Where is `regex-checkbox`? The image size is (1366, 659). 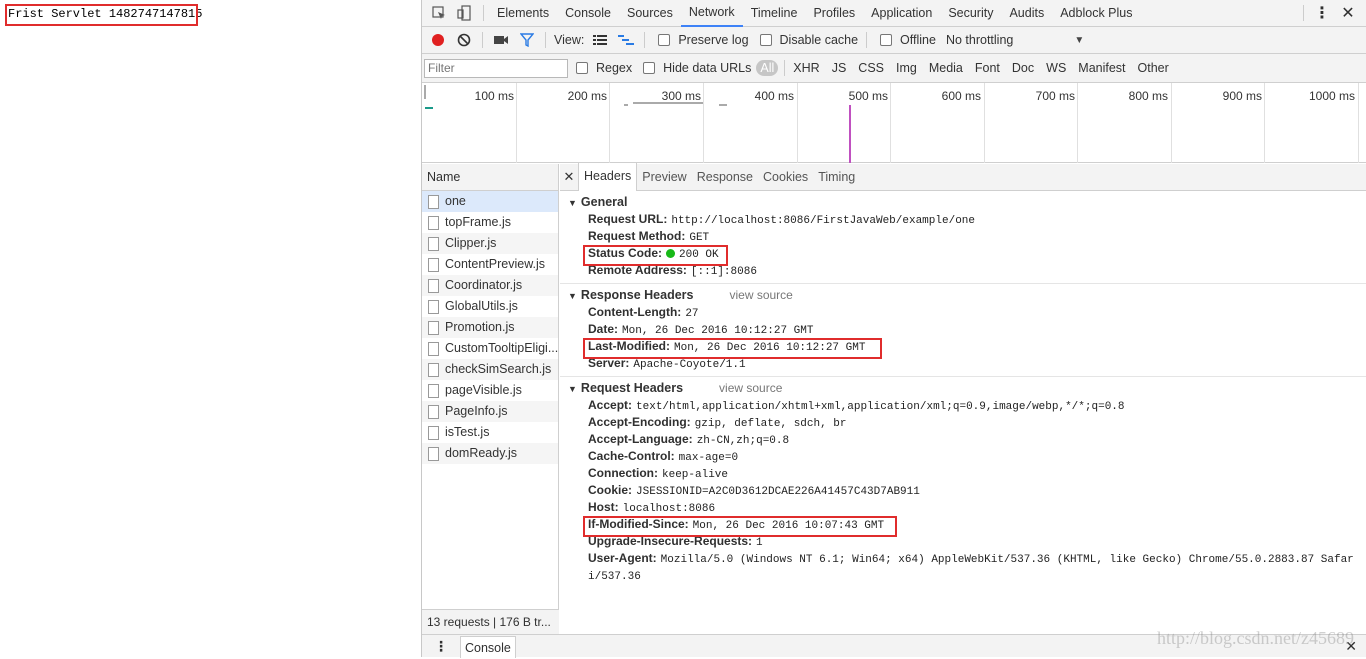 regex-checkbox is located at coordinates (582, 68).